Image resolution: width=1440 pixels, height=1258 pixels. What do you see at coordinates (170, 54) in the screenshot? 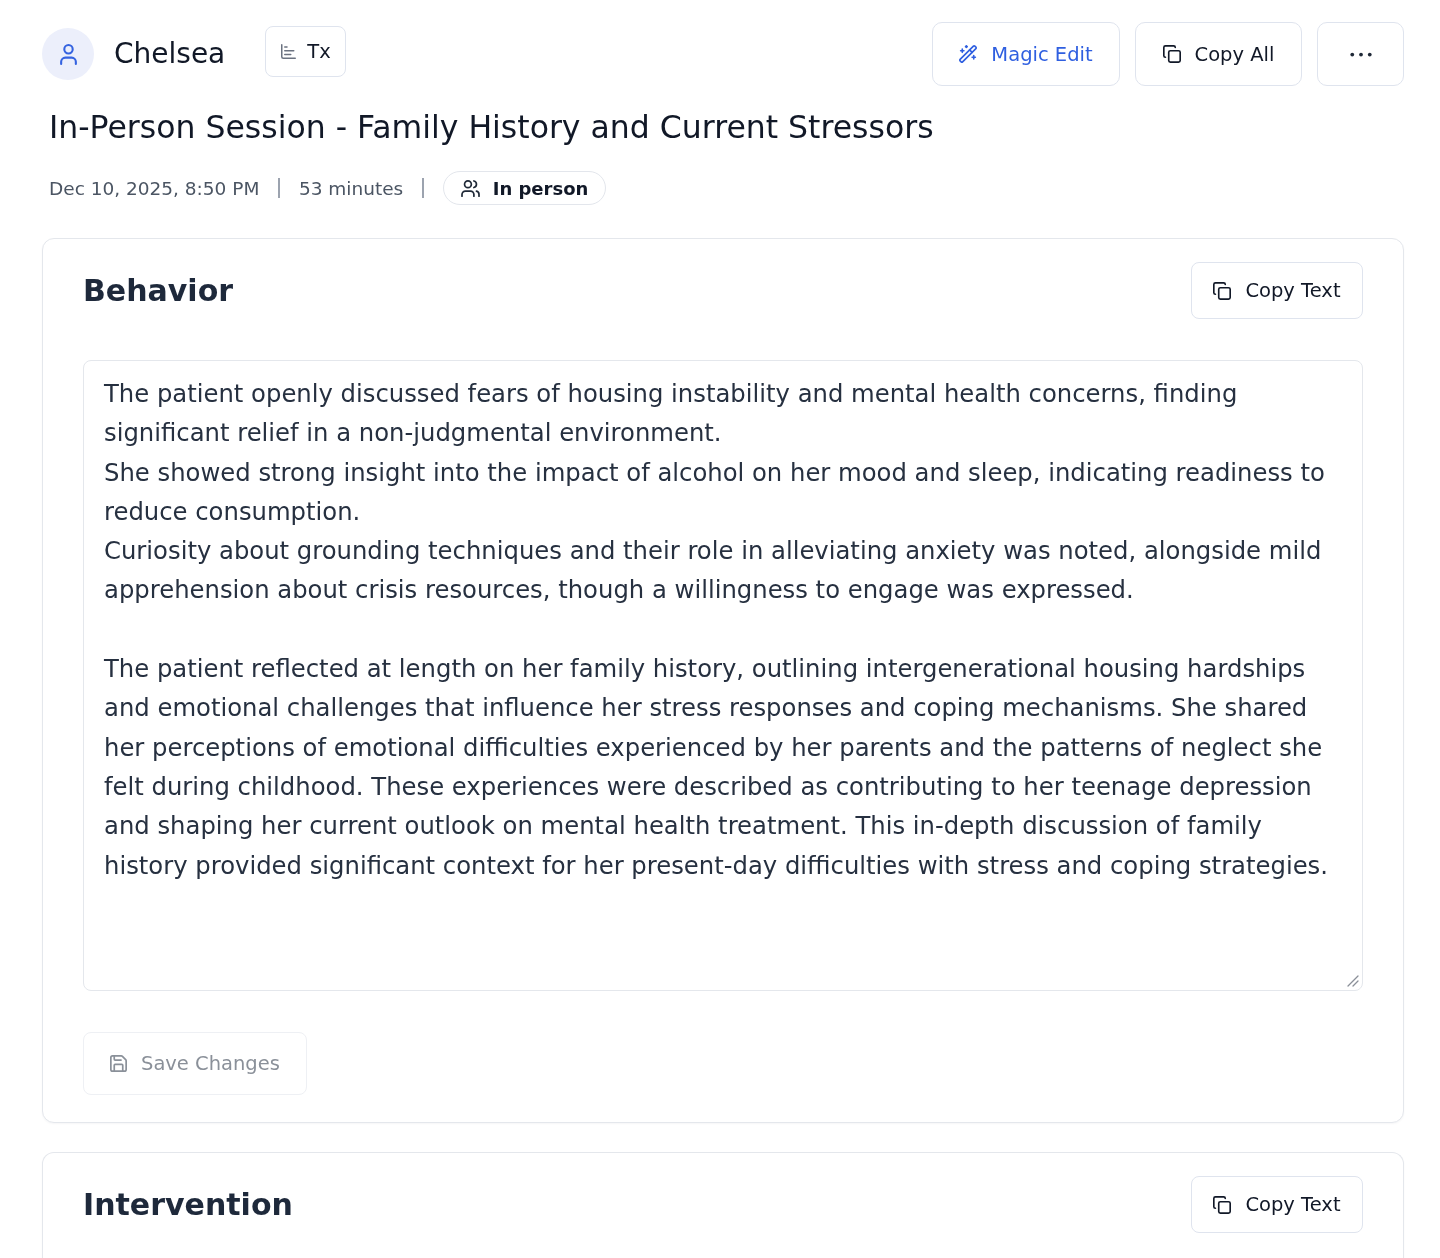
I see `client-name: Chelsea` at bounding box center [170, 54].